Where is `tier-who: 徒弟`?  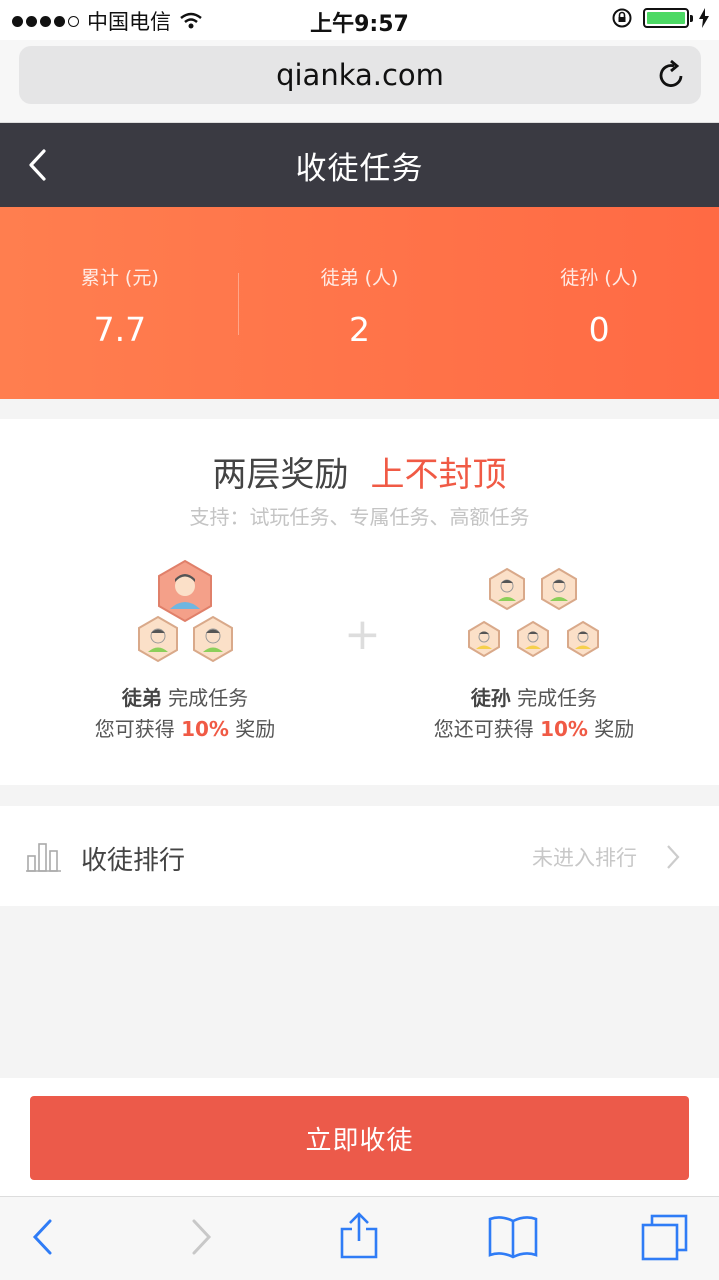
tier-who: 徒弟 is located at coordinates (141, 698).